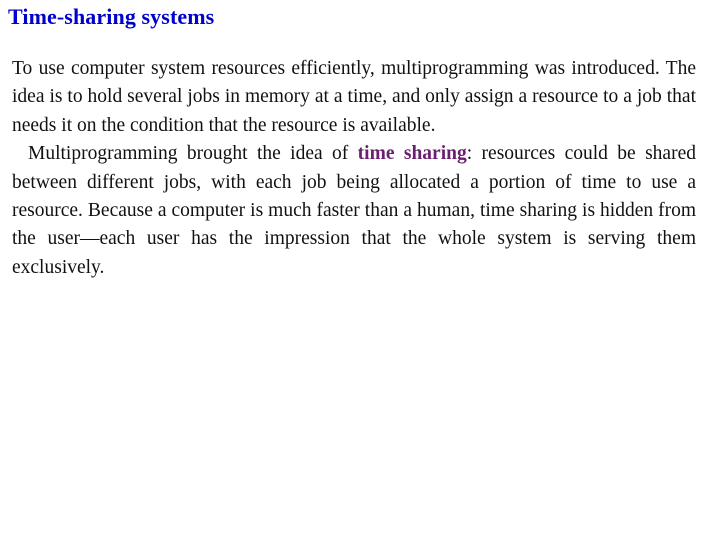  Describe the element at coordinates (412, 154) in the screenshot. I see `highlighted-term: time sharing` at that location.